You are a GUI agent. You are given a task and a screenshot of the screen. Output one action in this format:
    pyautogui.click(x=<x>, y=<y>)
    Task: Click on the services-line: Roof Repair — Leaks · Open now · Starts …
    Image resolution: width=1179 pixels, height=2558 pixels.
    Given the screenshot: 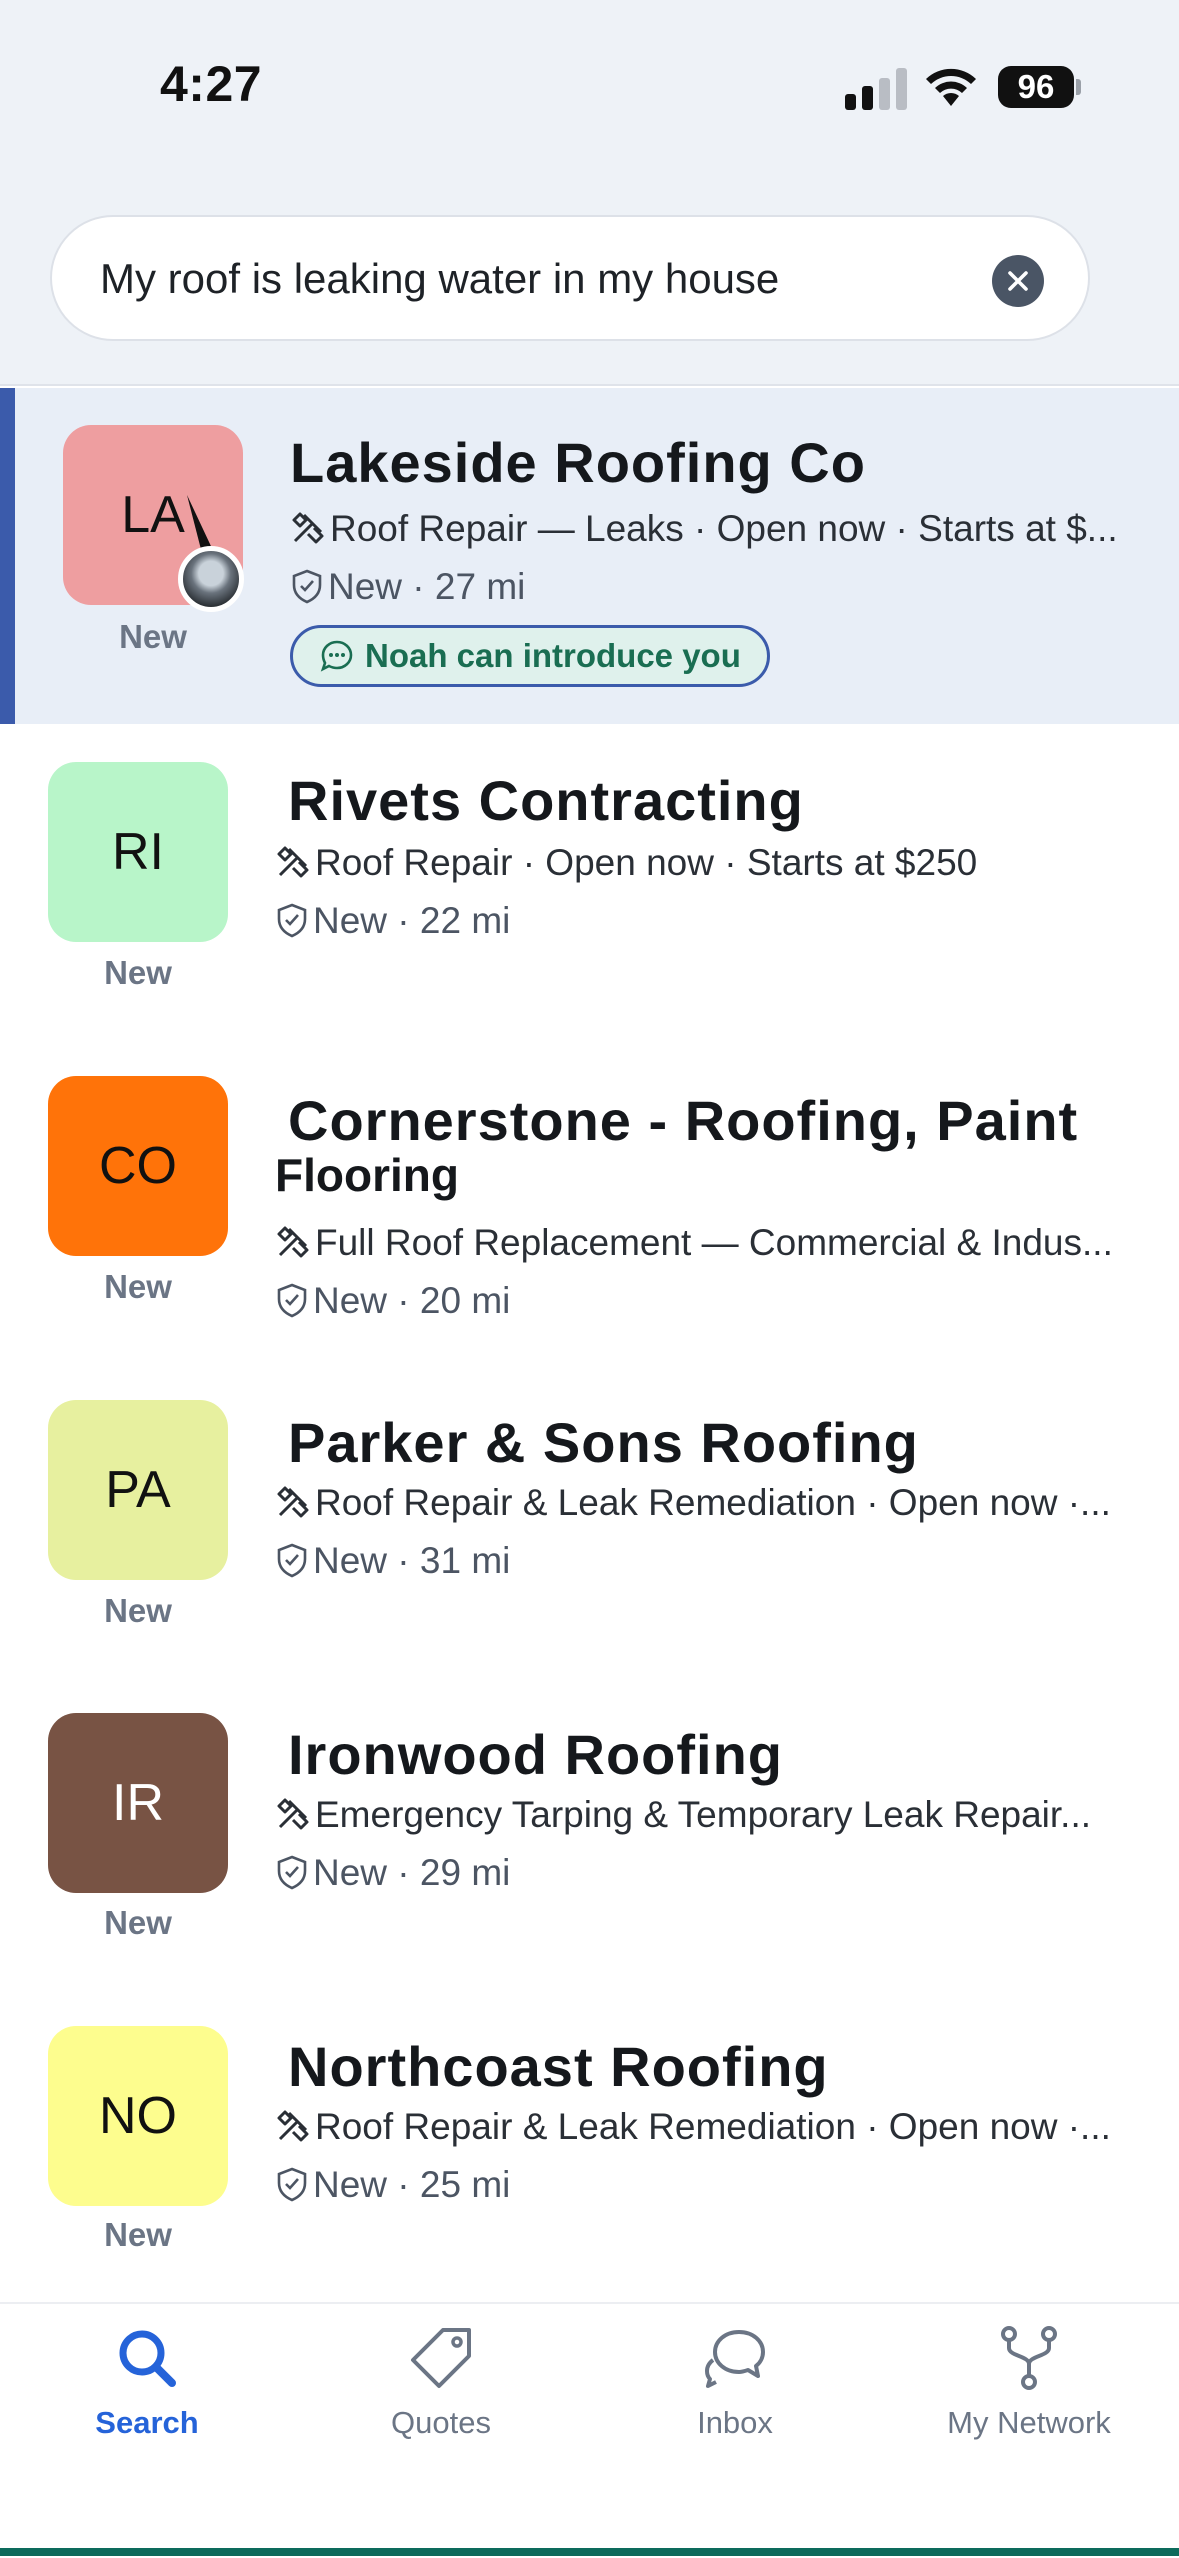 What is the action you would take?
    pyautogui.click(x=704, y=529)
    